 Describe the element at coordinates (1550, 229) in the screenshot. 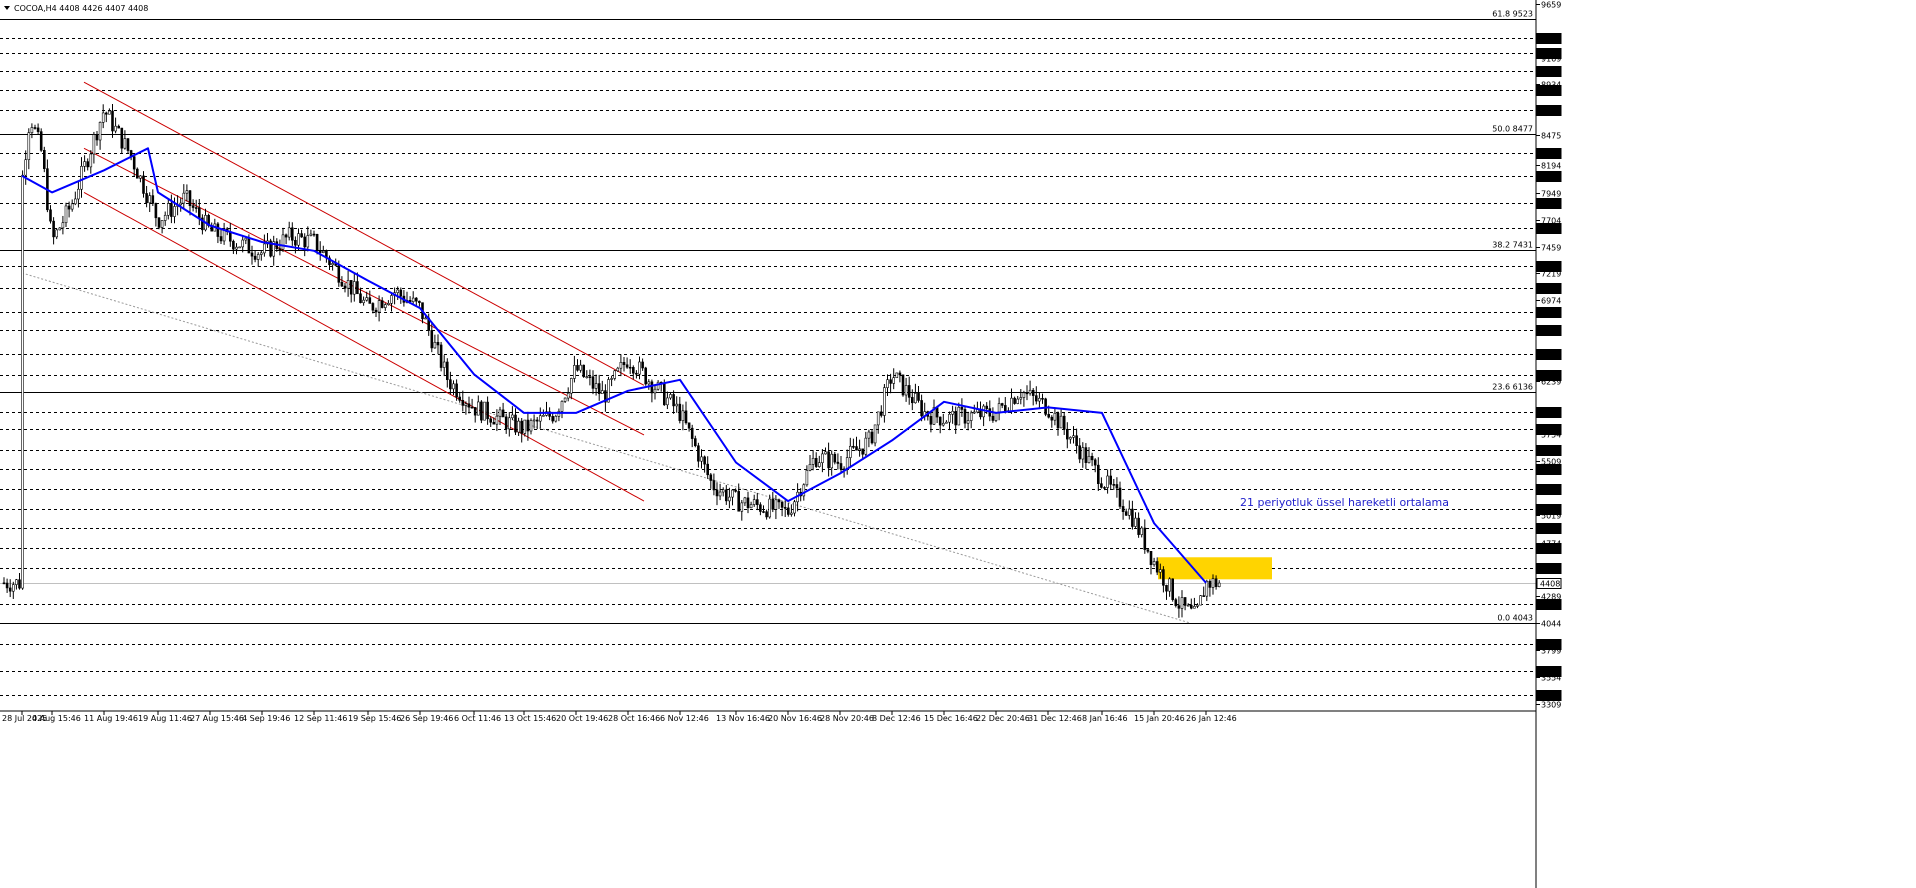

I see `price-label: 7629` at that location.